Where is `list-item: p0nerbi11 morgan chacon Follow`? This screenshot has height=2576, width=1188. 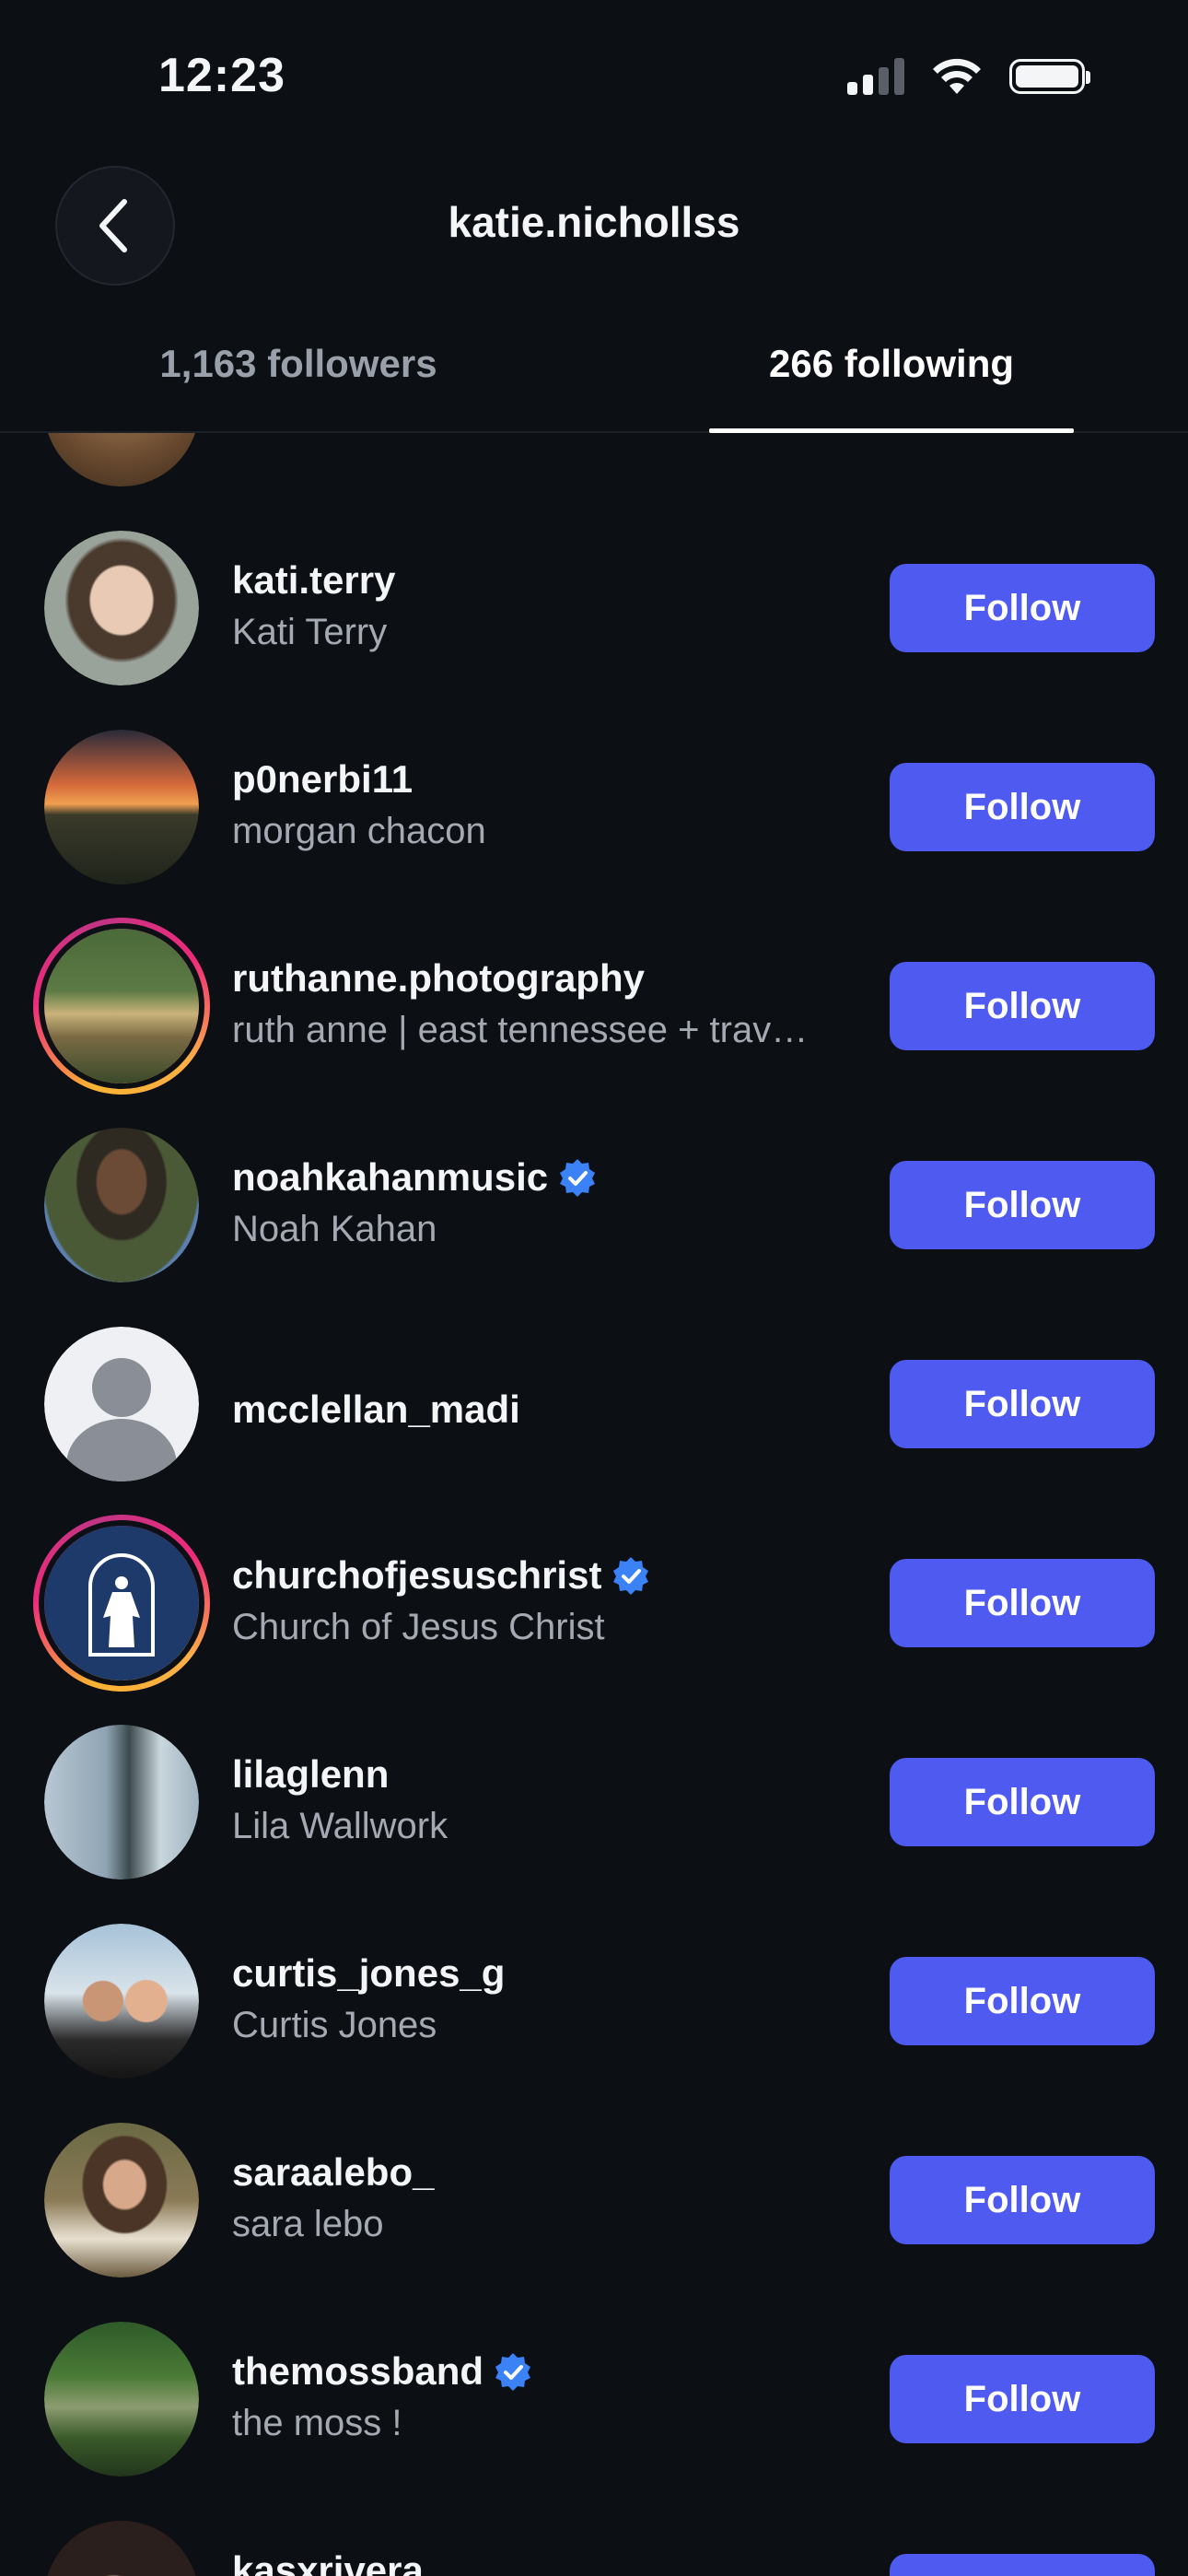 list-item: p0nerbi11 morgan chacon Follow is located at coordinates (594, 807).